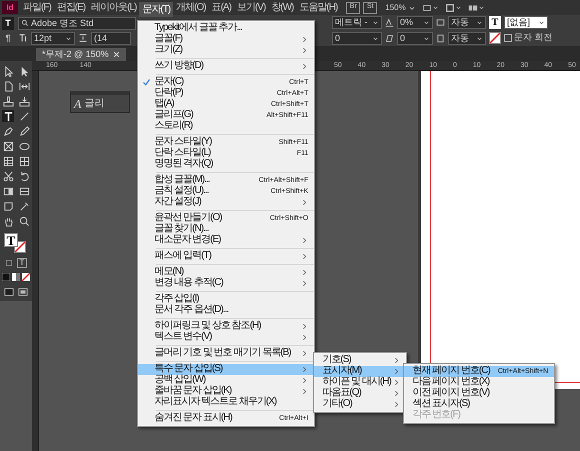 The width and height of the screenshot is (580, 451). I want to click on menu-item: 스토리(R), so click(226, 126).